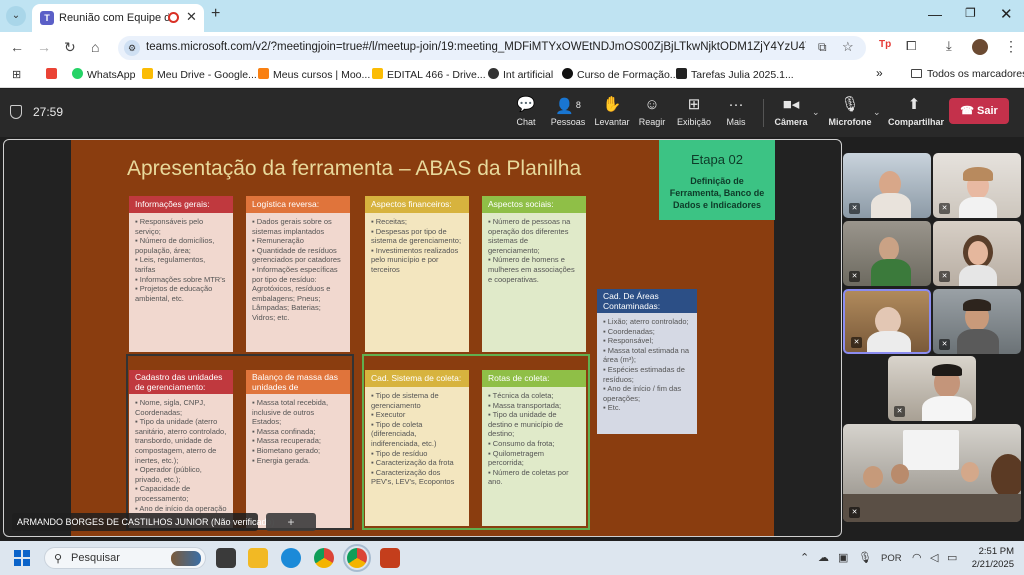 The height and width of the screenshot is (575, 1024). What do you see at coordinates (324, 558) in the screenshot?
I see `chrome-icon` at bounding box center [324, 558].